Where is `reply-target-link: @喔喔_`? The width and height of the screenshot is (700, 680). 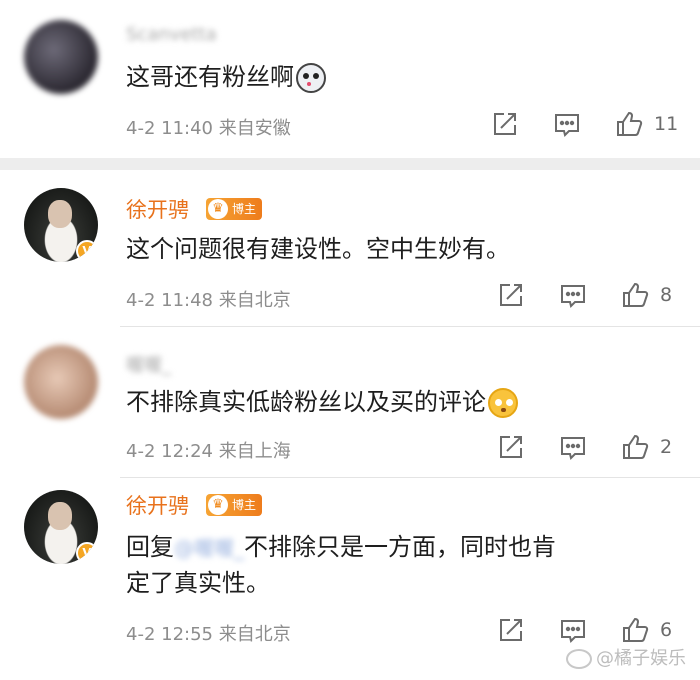
reply-target-link: @喔喔_ is located at coordinates (209, 548).